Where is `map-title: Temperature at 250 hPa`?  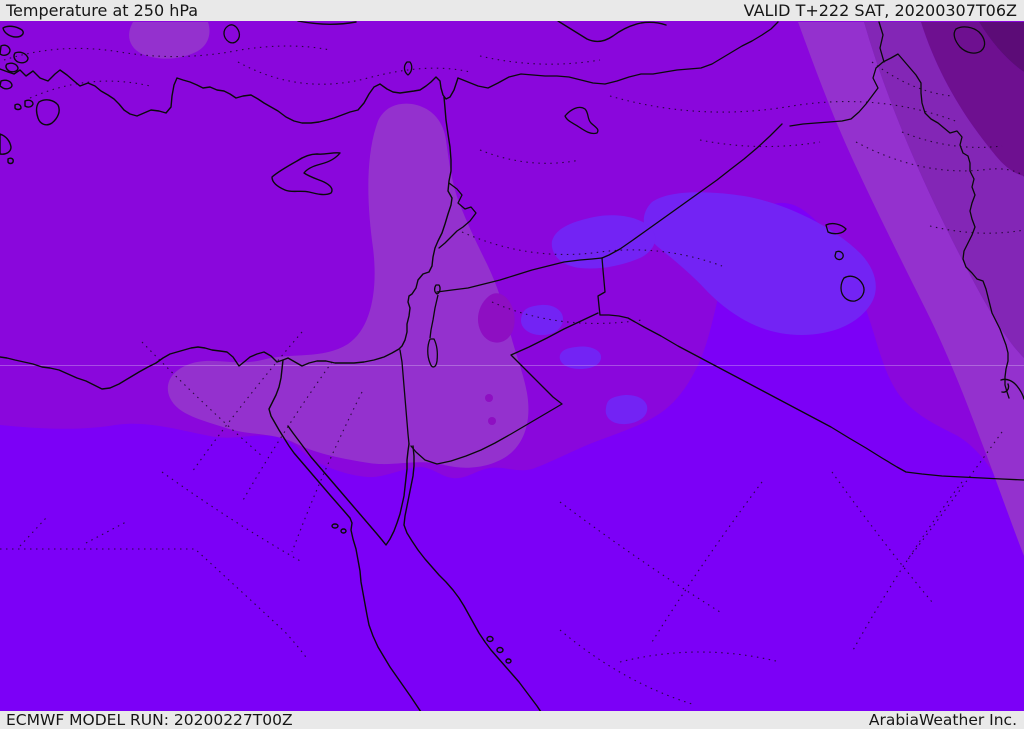
map-title: Temperature at 250 hPa is located at coordinates (102, 10).